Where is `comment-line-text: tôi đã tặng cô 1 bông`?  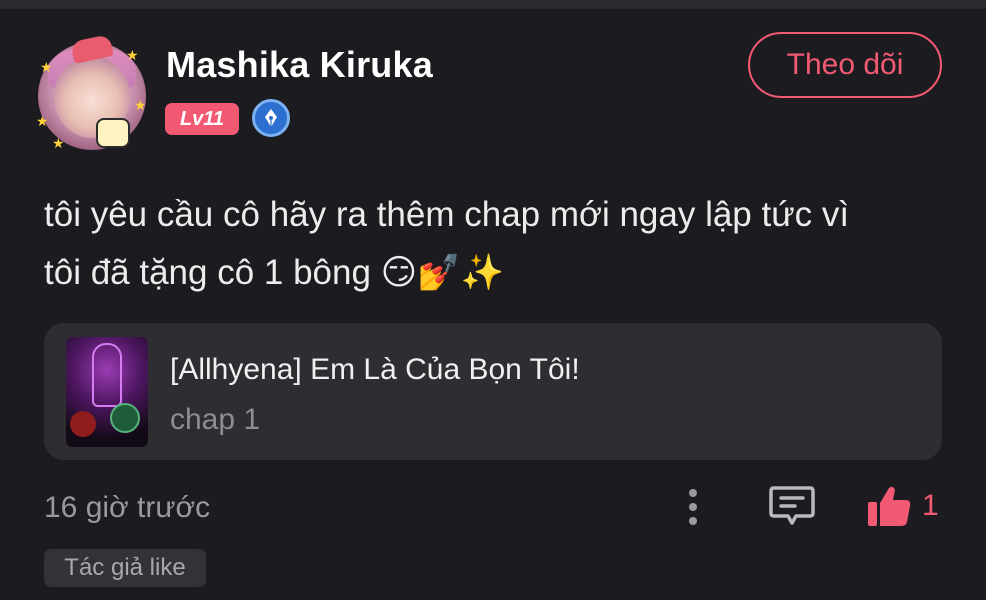
comment-line-text: tôi đã tặng cô 1 bông is located at coordinates (212, 272).